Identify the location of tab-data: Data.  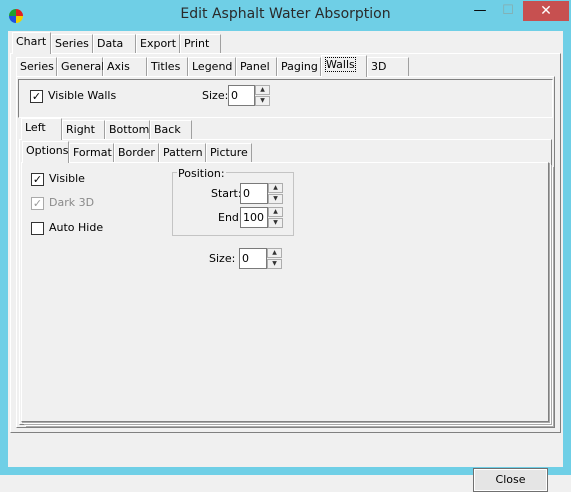
(114, 43).